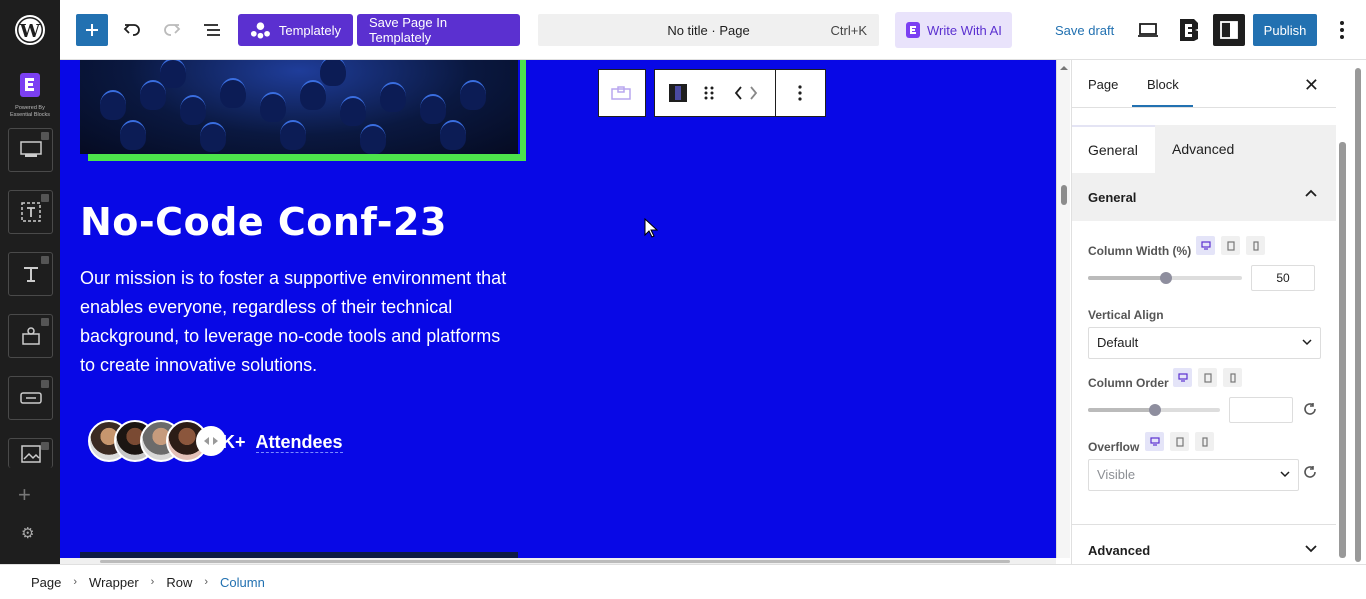  Describe the element at coordinates (1163, 84) in the screenshot. I see `tab-block: Block` at that location.